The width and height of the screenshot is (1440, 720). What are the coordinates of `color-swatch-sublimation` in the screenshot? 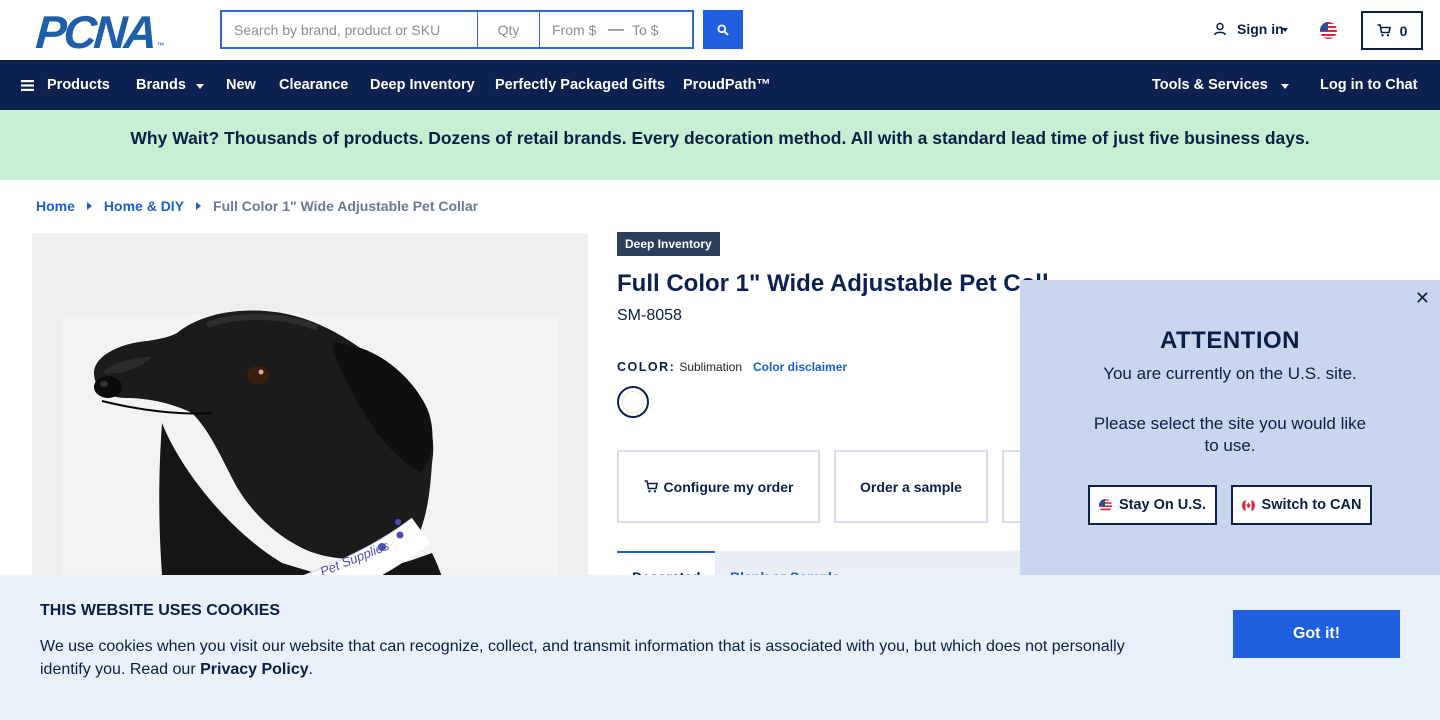 It's located at (633, 402).